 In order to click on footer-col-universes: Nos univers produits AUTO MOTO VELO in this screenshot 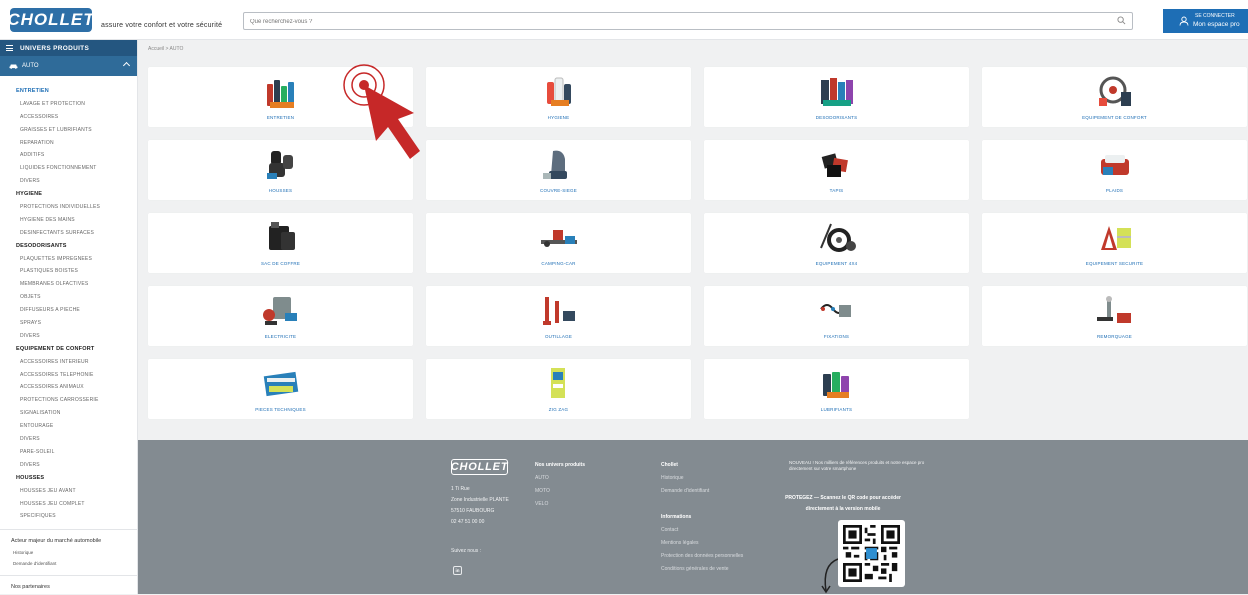, I will do `click(560, 485)`.